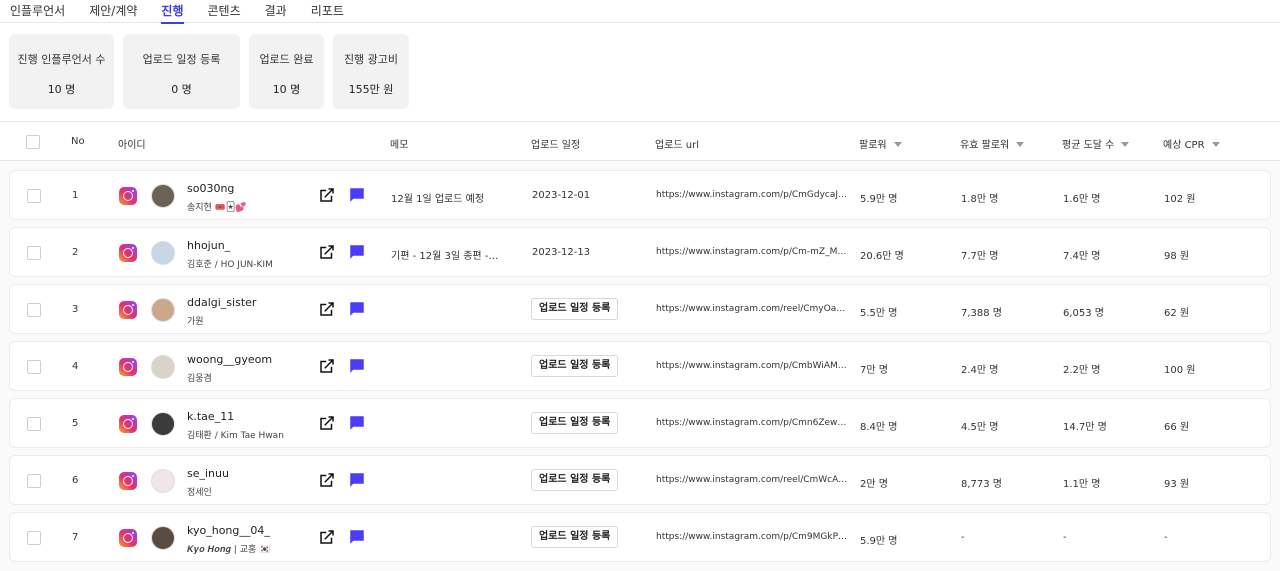  What do you see at coordinates (327, 11) in the screenshot?
I see `tab-item: 리포트` at bounding box center [327, 11].